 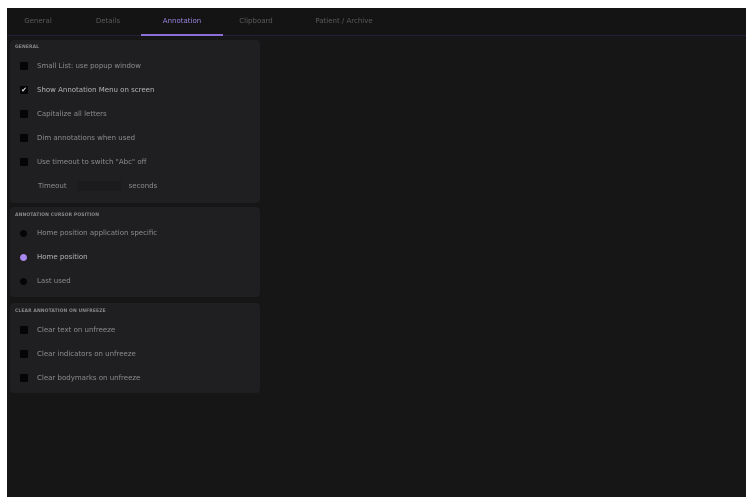 I want to click on timeout-input, so click(x=98, y=186).